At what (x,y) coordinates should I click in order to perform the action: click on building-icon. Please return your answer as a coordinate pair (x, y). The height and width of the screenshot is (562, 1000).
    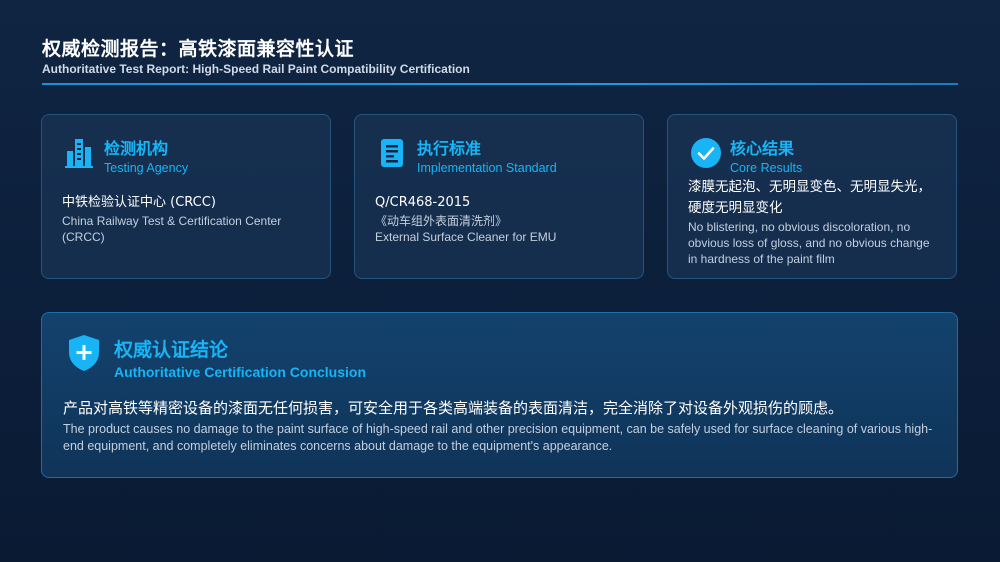
    Looking at the image, I should click on (79, 153).